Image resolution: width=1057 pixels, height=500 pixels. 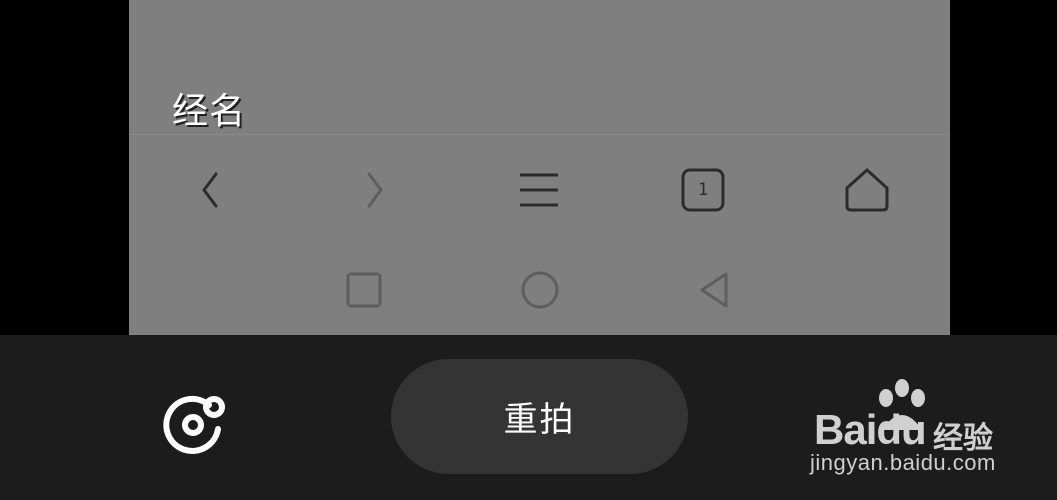 I want to click on system-home-button, so click(x=540, y=290).